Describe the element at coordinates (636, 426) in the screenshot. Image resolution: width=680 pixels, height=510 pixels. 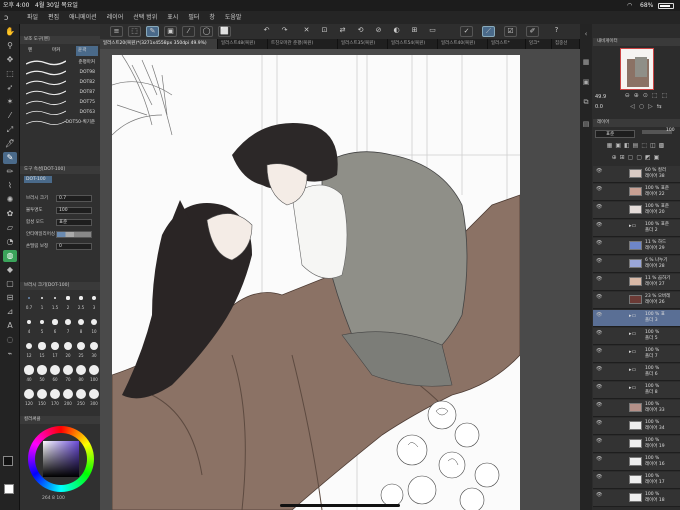
I see `layer-row: 👁 100 % 레이어 34` at that location.